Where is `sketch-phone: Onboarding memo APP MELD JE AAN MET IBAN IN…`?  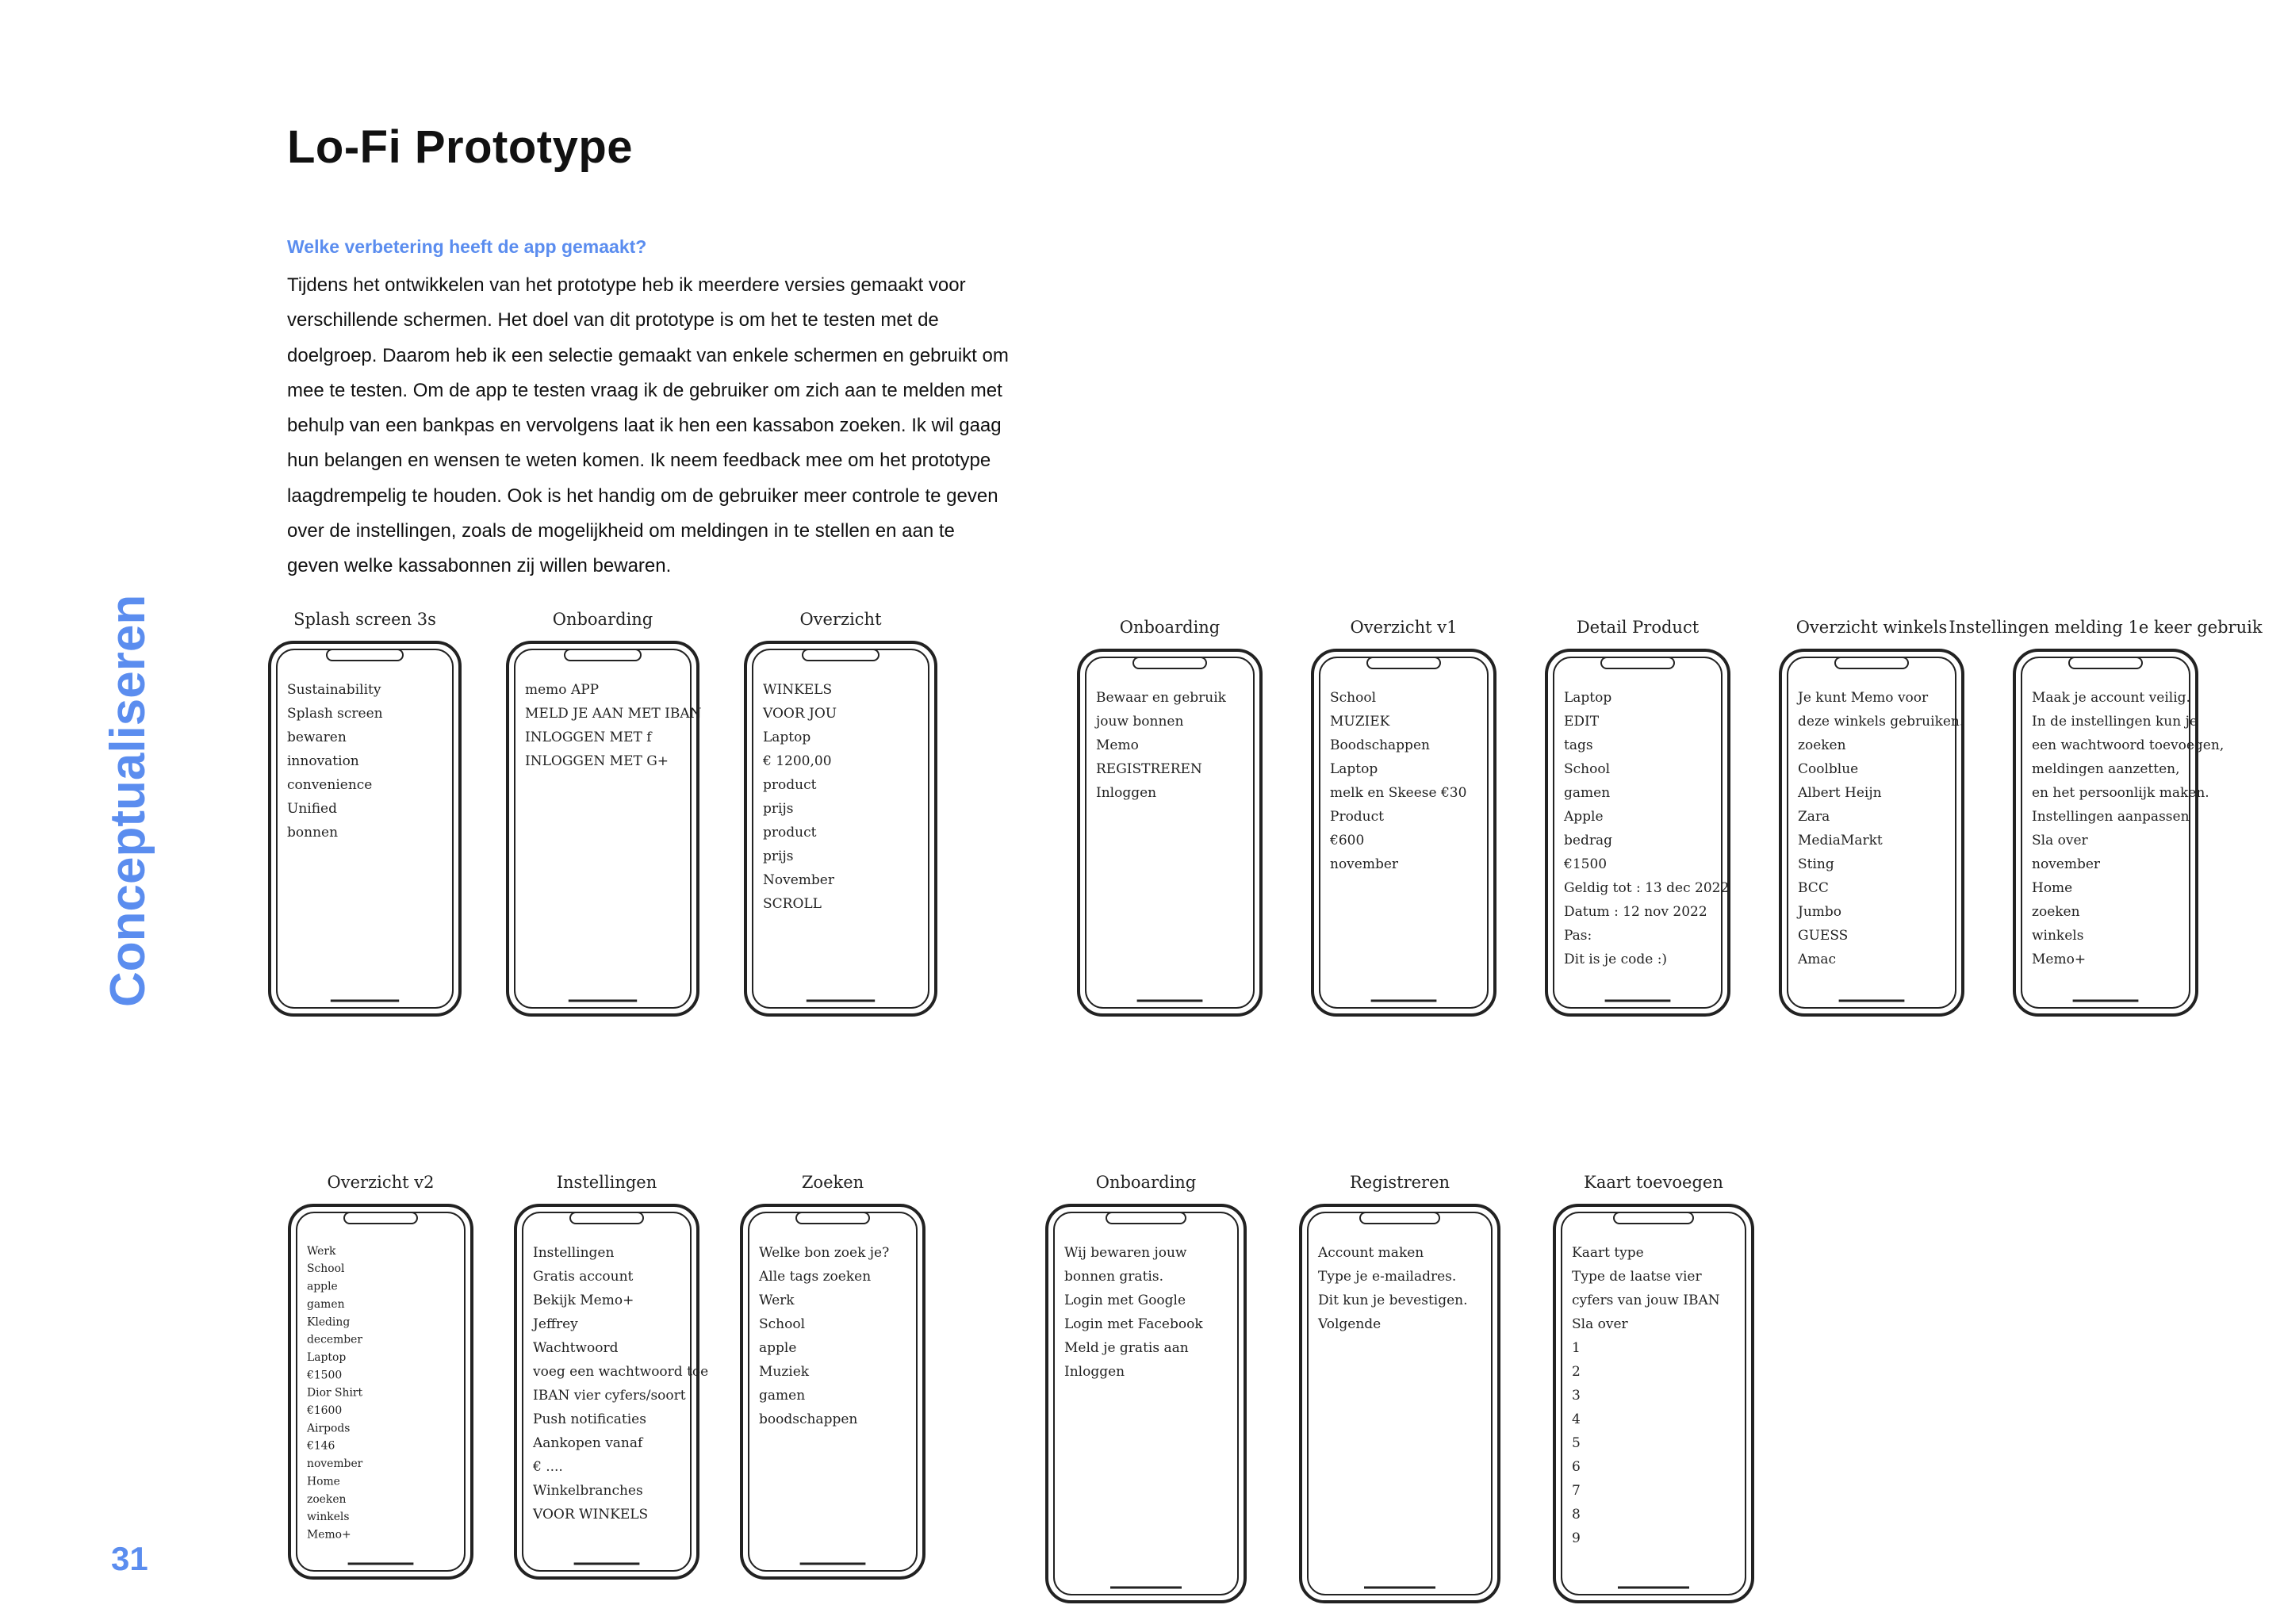 sketch-phone: Onboarding memo APP MELD JE AAN MET IBAN IN… is located at coordinates (604, 813).